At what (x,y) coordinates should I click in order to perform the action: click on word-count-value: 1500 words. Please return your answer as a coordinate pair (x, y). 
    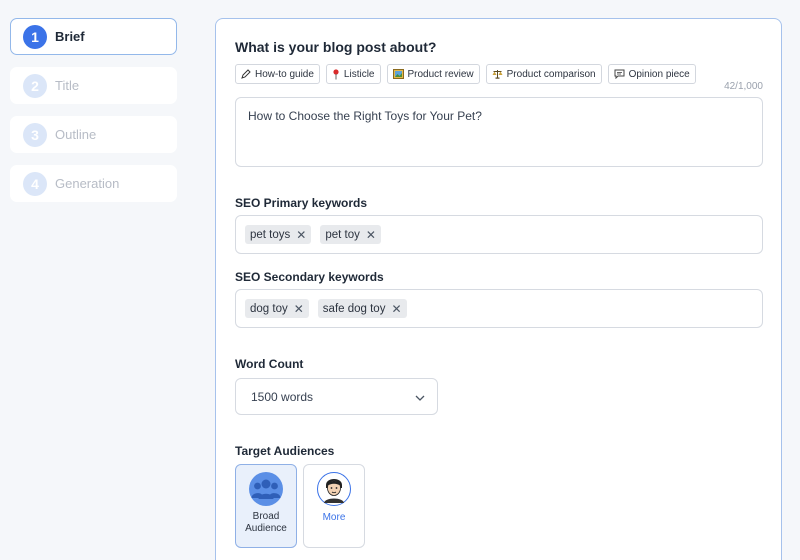
    Looking at the image, I should click on (282, 396).